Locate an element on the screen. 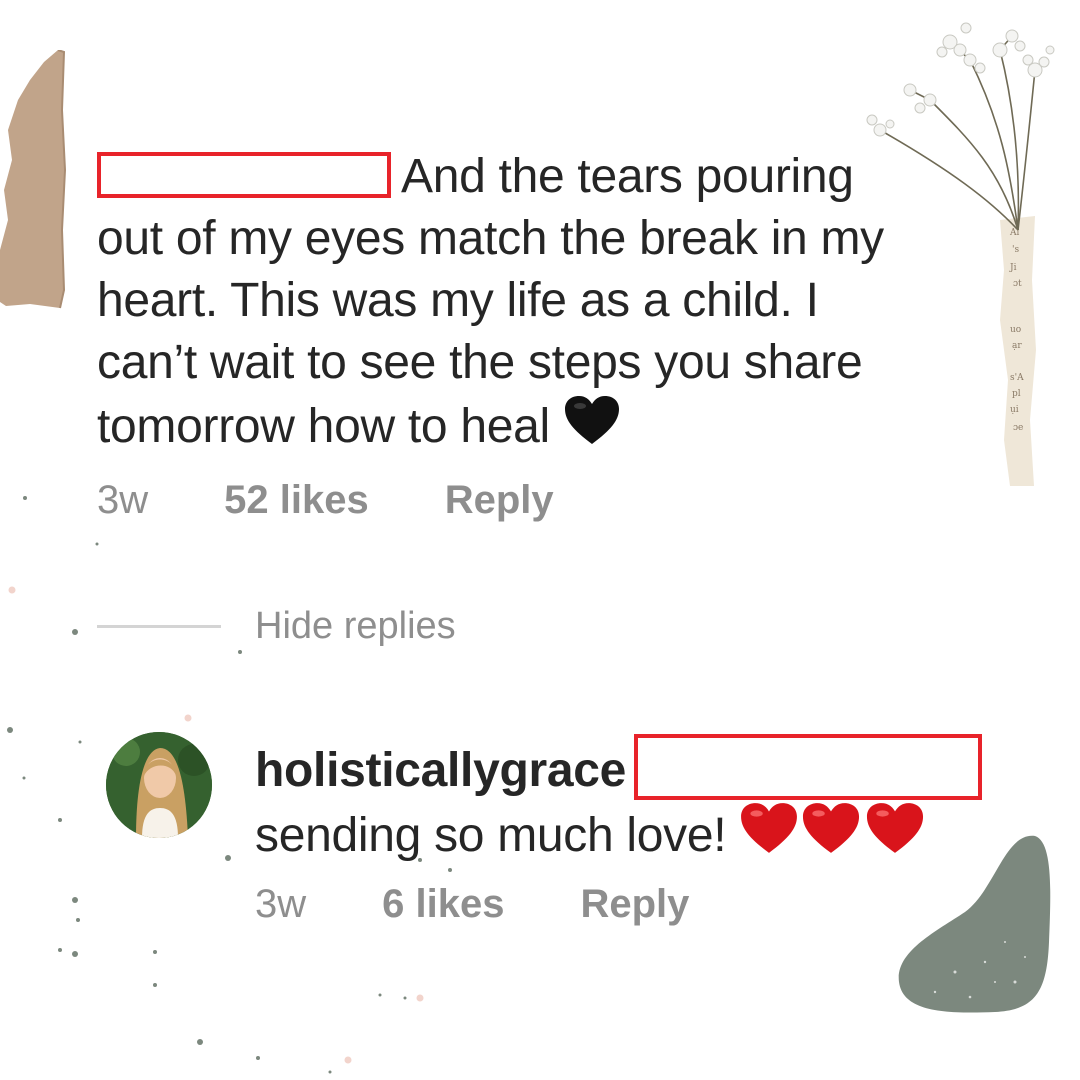  redacted-username-box is located at coordinates (244, 175).